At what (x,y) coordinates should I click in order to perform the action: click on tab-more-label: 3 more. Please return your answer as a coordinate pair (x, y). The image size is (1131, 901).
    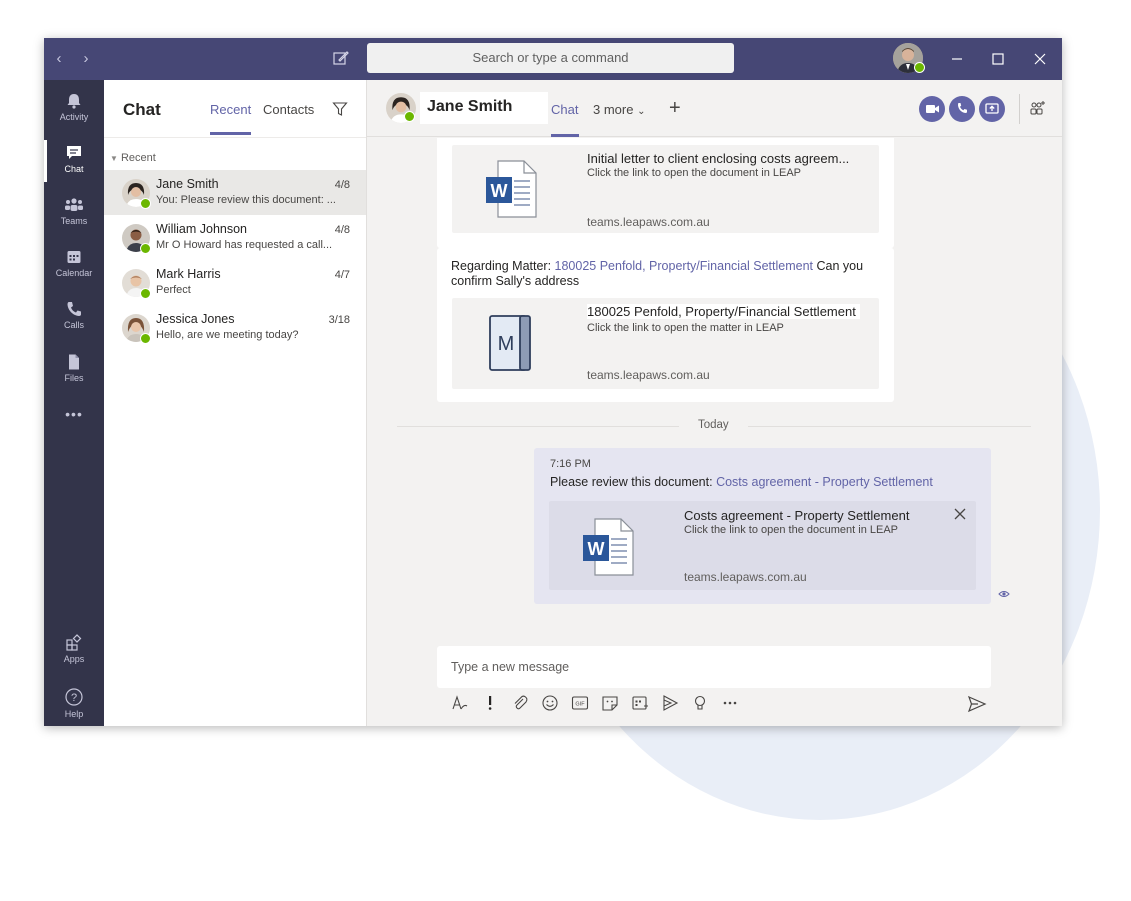
    Looking at the image, I should click on (613, 109).